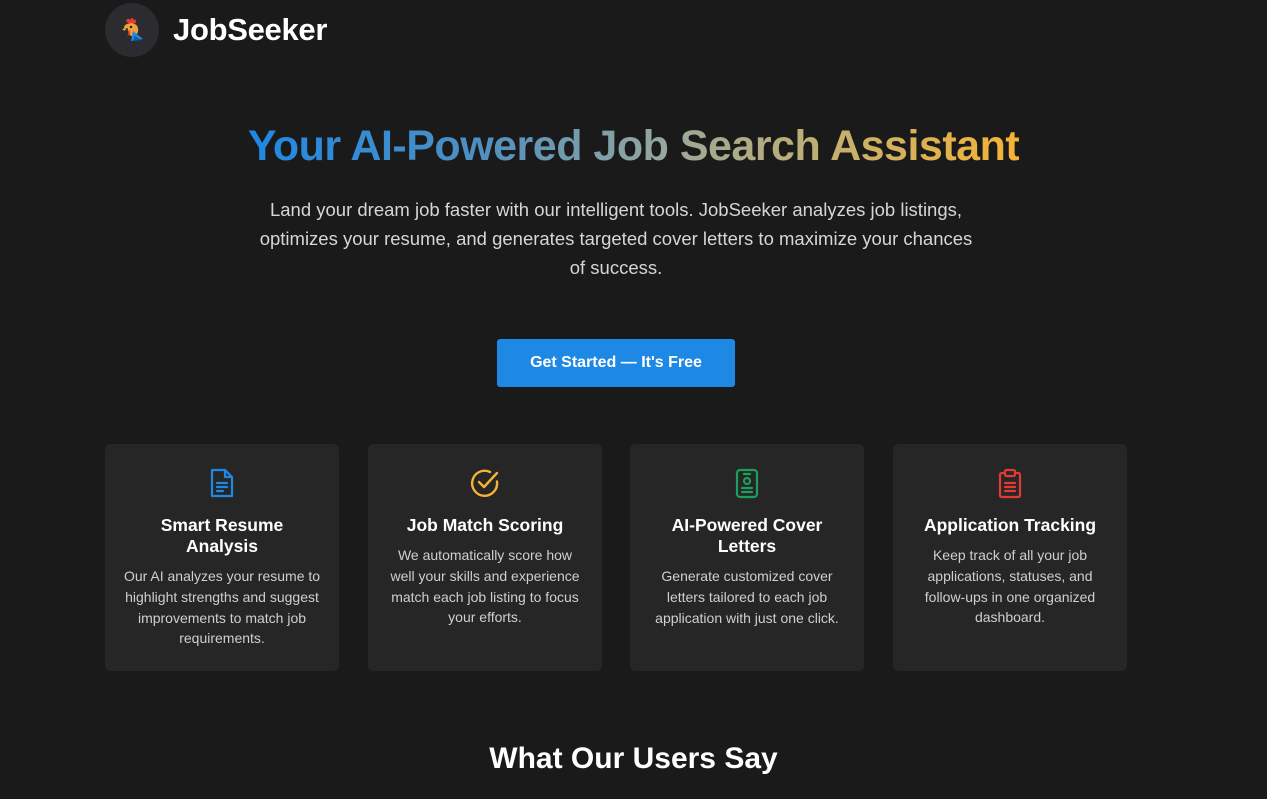 Image resolution: width=1267 pixels, height=799 pixels. I want to click on clipboard-icon, so click(1010, 483).